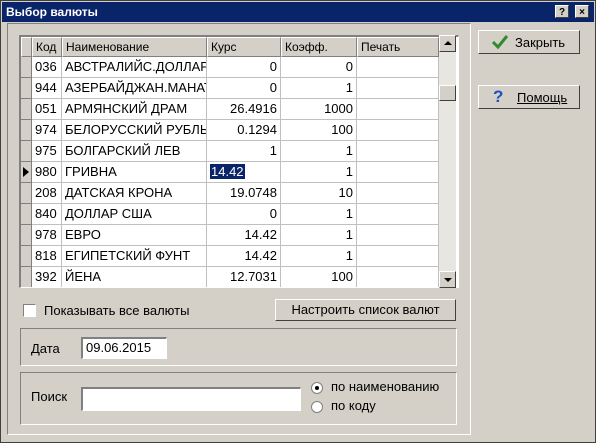 The image size is (596, 443). I want to click on column-header-code: Код, so click(47, 47).